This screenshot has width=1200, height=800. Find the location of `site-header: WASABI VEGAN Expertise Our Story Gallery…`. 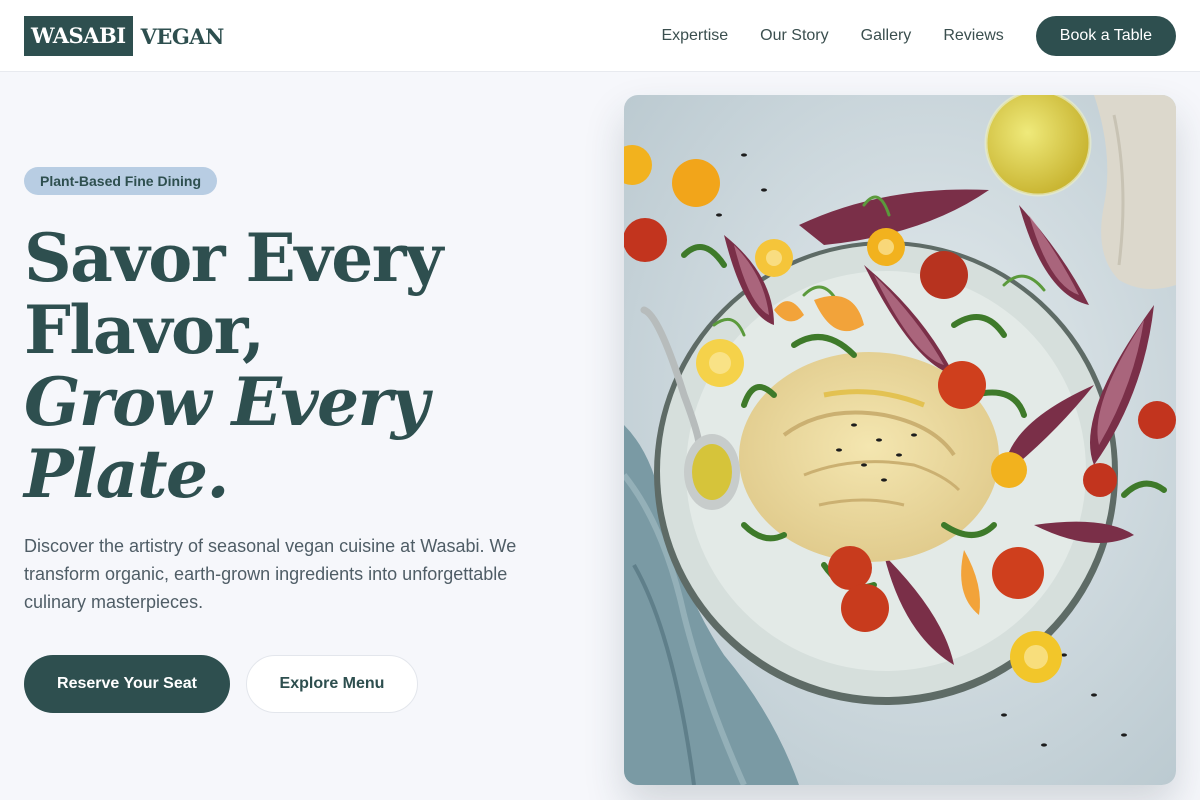

site-header: WASABI VEGAN Expertise Our Story Gallery… is located at coordinates (600, 36).